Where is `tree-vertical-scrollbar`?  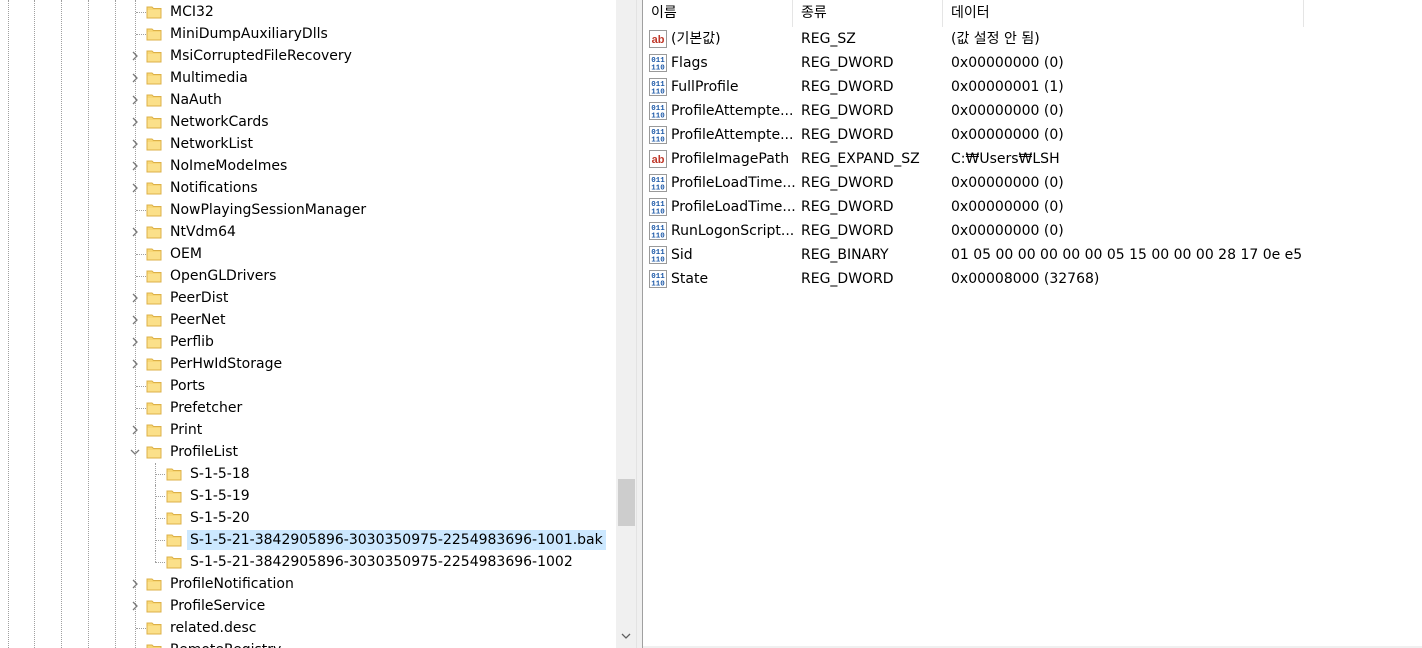
tree-vertical-scrollbar is located at coordinates (626, 324).